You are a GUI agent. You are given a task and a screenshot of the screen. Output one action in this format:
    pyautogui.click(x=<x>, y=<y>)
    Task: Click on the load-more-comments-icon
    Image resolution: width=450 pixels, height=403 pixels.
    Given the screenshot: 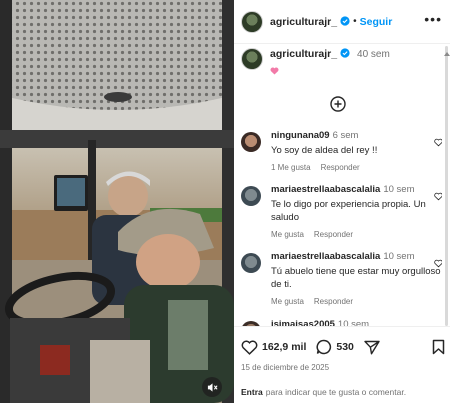 What is the action you would take?
    pyautogui.click(x=338, y=104)
    